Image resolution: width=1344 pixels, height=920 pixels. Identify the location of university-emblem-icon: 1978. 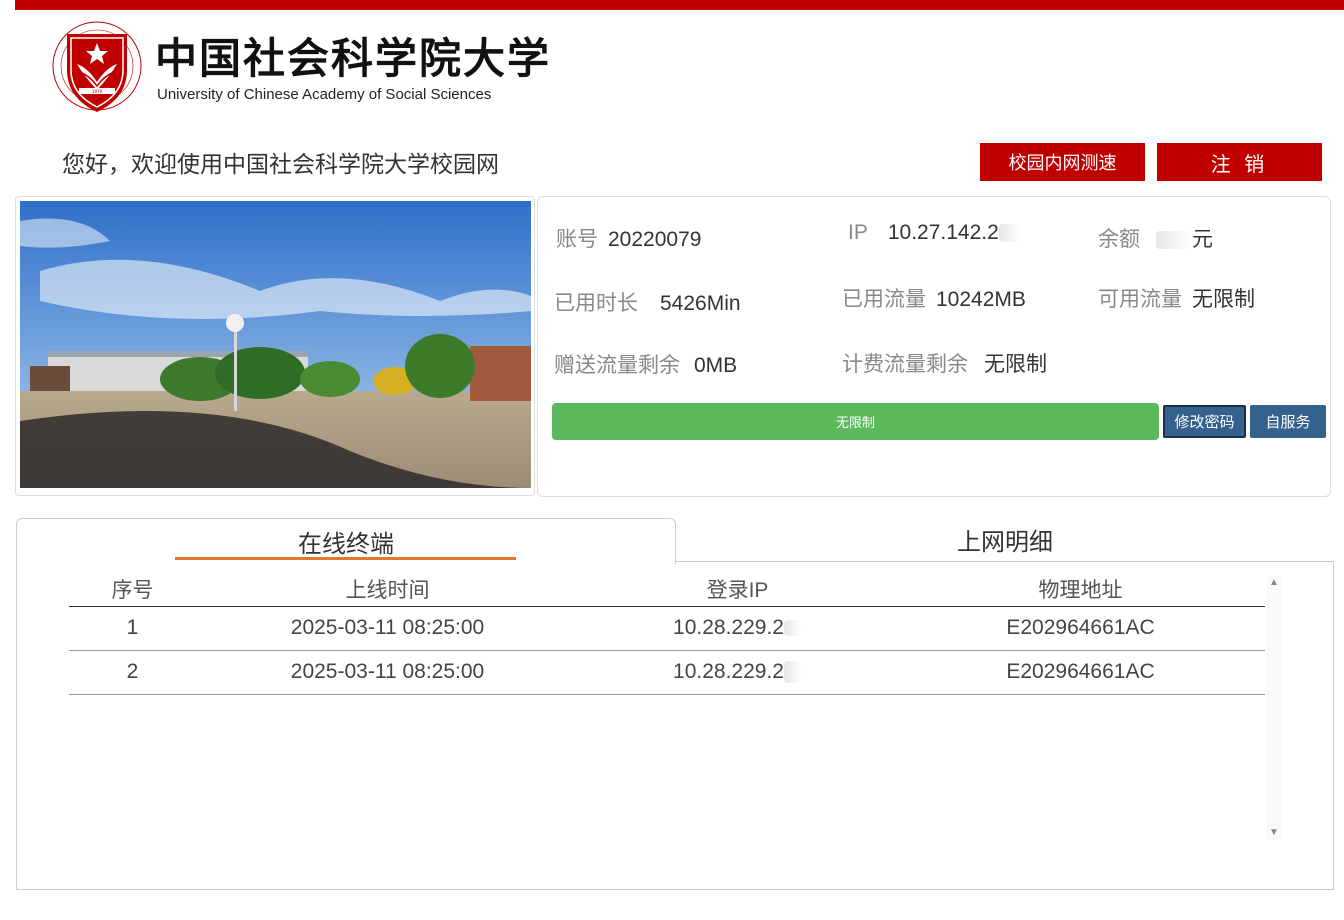
(97, 66).